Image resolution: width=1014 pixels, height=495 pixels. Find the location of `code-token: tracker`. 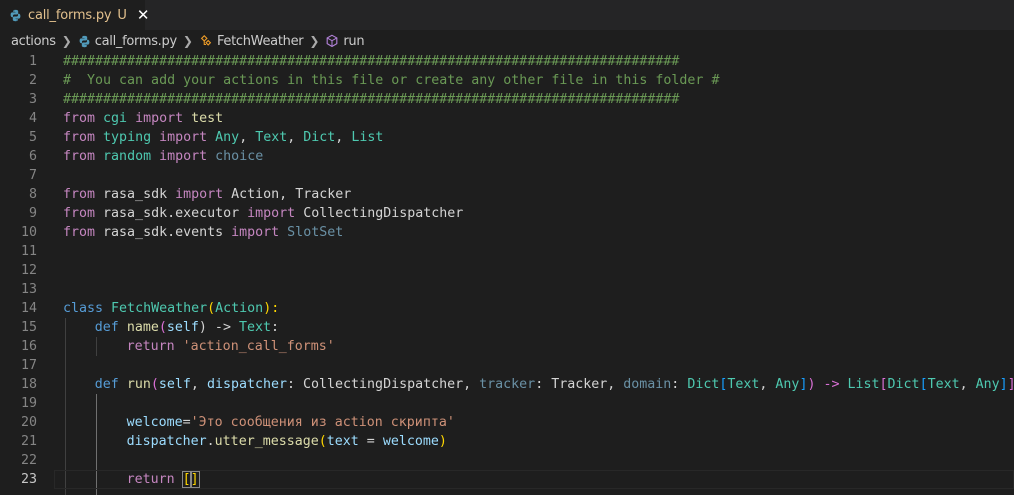

code-token: tracker is located at coordinates (507, 384).